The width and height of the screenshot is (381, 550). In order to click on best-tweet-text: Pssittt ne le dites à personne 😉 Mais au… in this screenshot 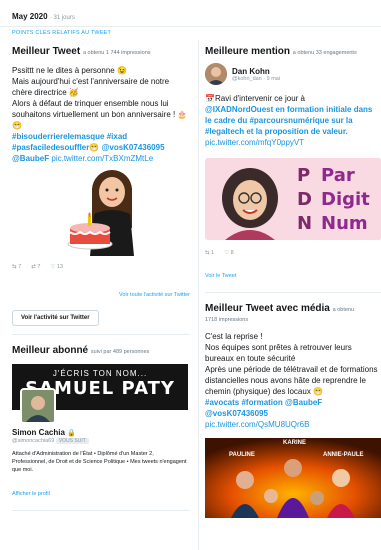, I will do `click(101, 114)`.